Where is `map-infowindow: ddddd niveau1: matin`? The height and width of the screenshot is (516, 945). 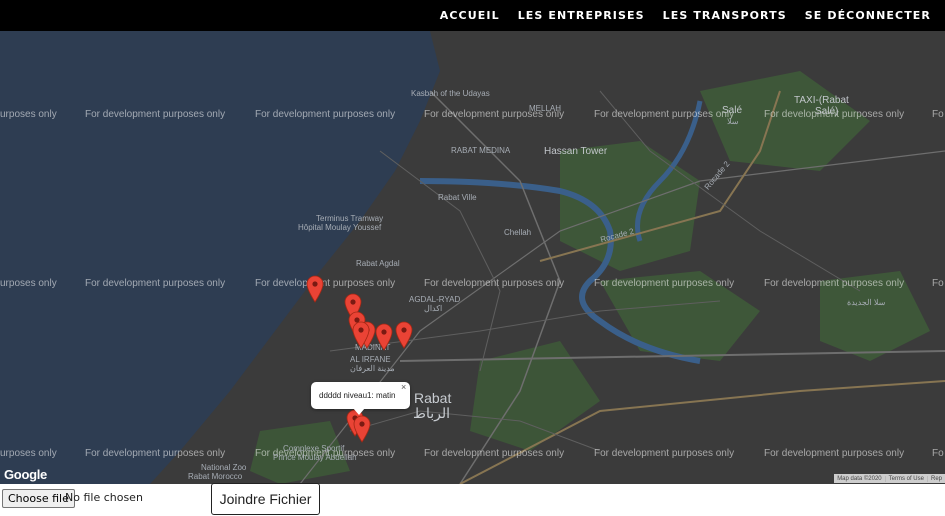 map-infowindow: ddddd niveau1: matin is located at coordinates (360, 395).